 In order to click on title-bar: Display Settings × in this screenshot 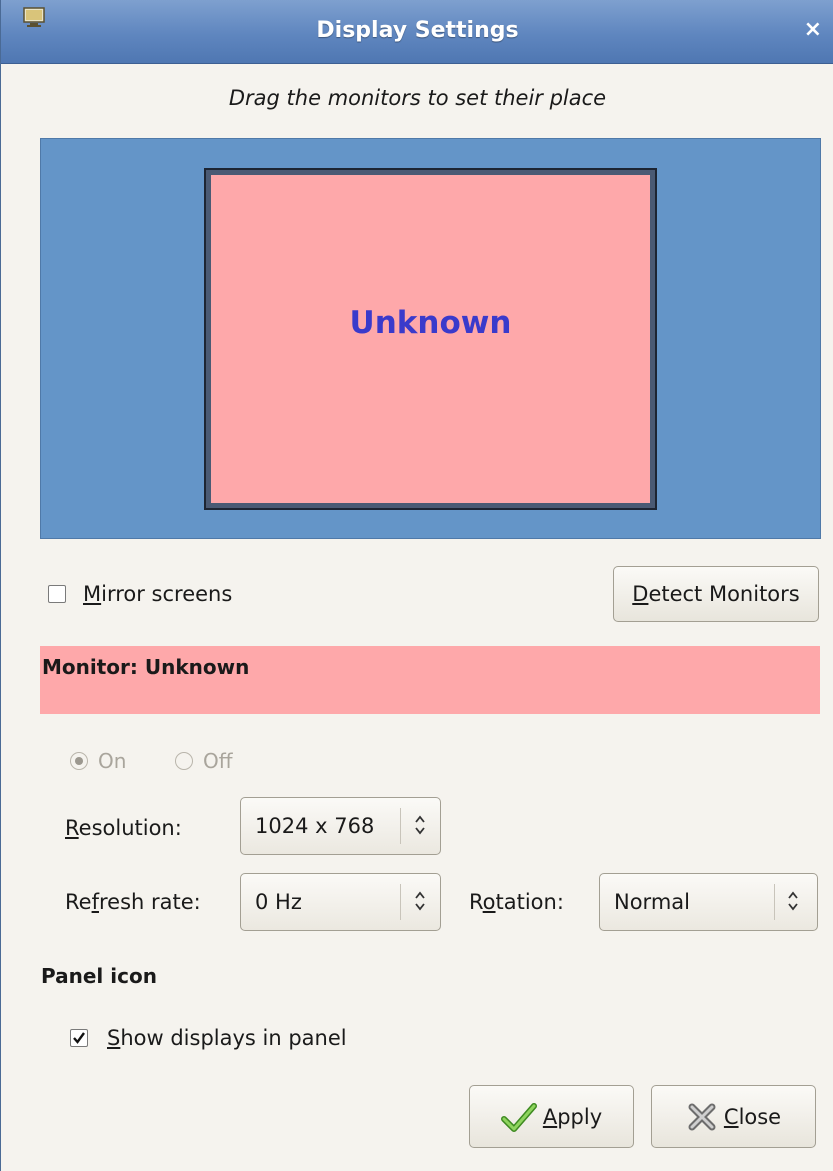, I will do `click(417, 32)`.